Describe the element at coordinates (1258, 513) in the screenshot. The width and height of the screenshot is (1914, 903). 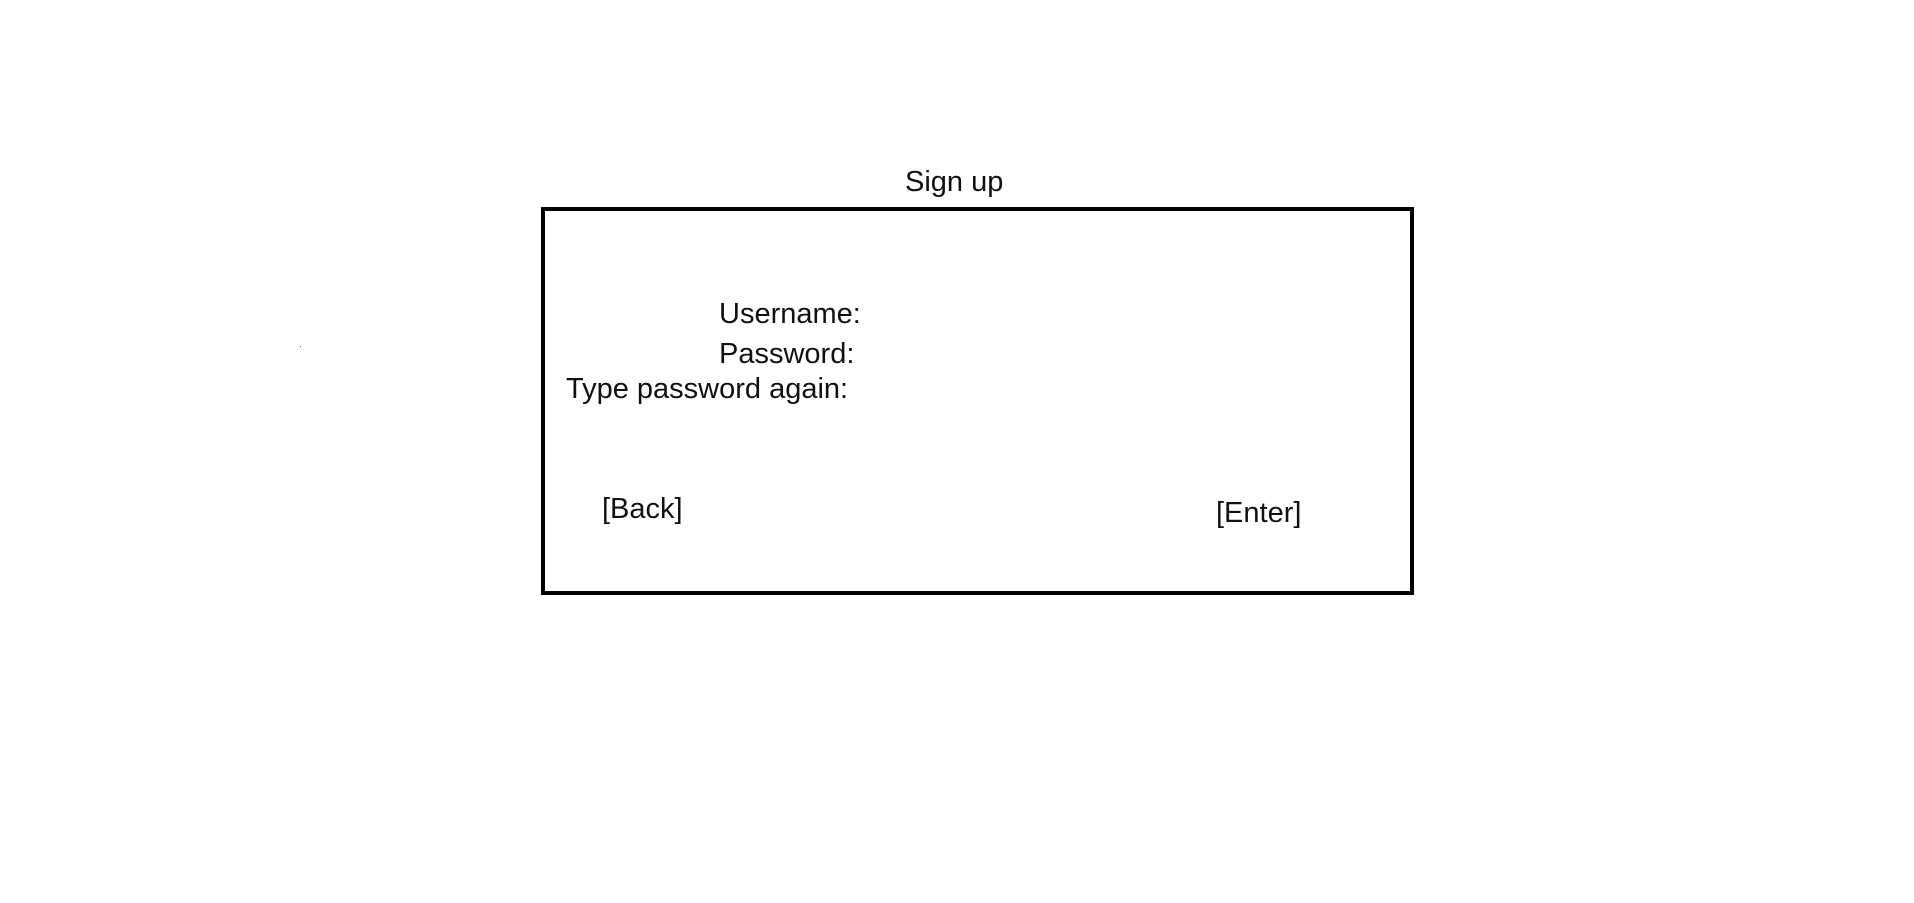
I see `enter-button: [Enter]` at that location.